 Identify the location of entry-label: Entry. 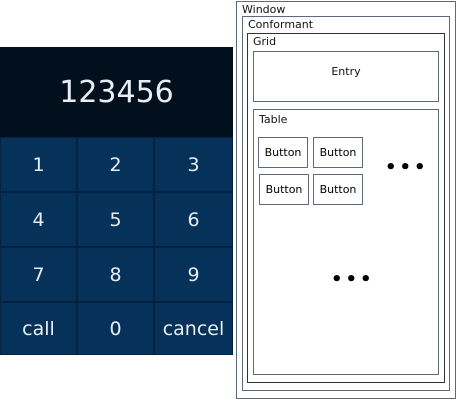
(346, 71).